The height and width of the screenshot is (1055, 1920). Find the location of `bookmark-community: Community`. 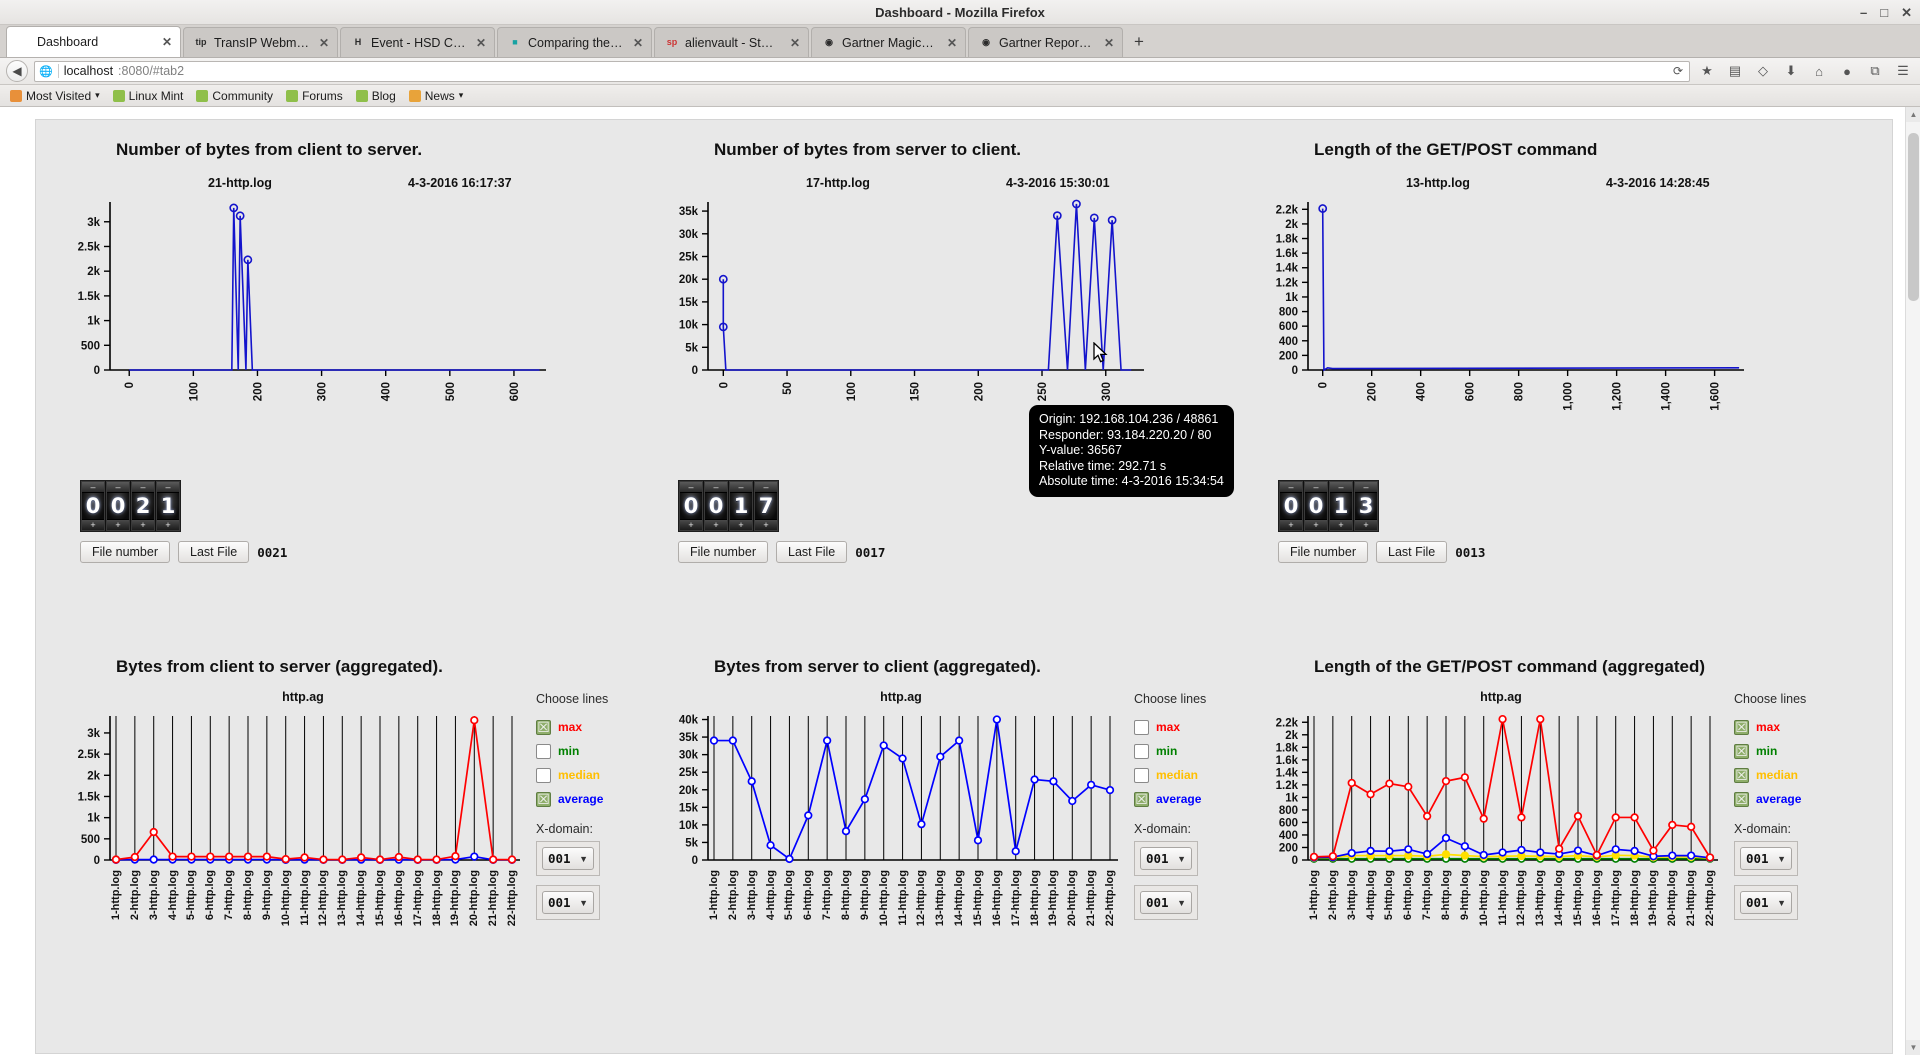

bookmark-community: Community is located at coordinates (234, 96).